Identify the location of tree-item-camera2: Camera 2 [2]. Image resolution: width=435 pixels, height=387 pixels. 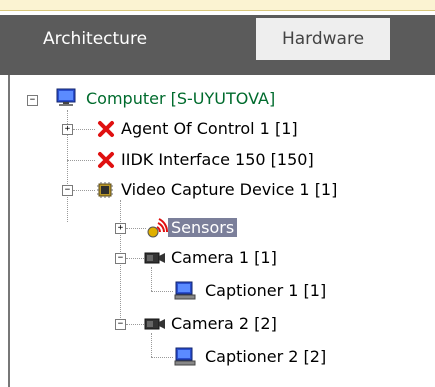
(224, 324).